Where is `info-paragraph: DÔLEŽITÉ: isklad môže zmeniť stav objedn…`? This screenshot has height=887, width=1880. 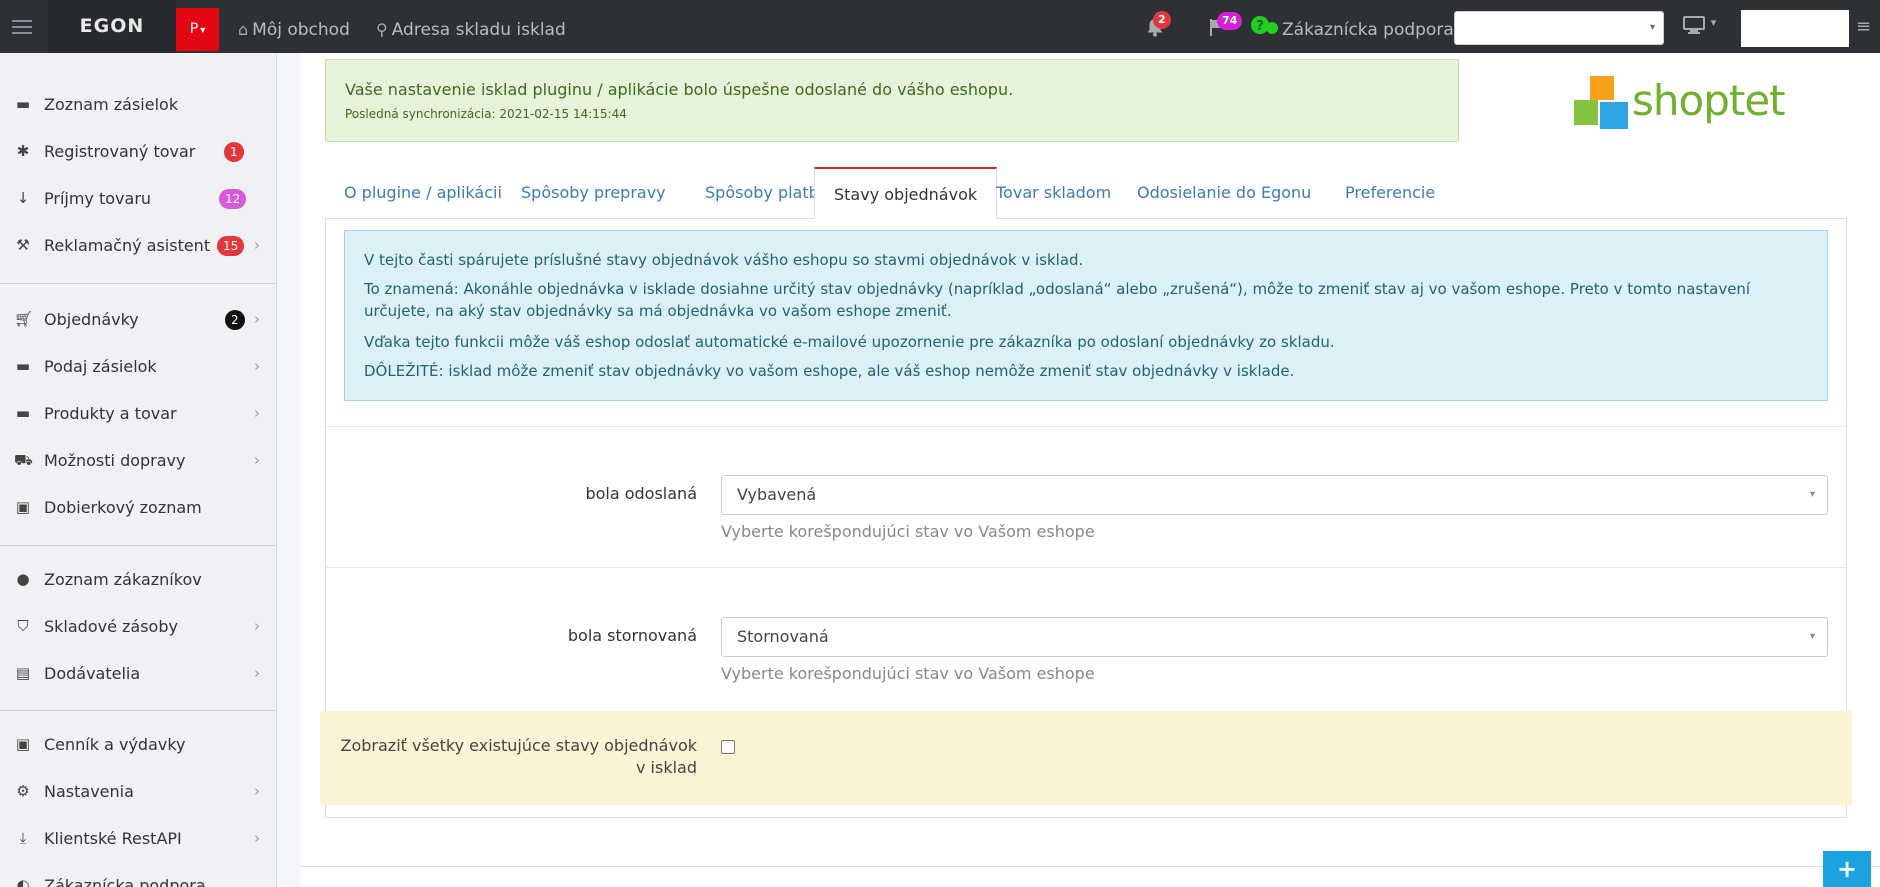 info-paragraph: DÔLEŽITÉ: isklad môže zmeniť stav objedn… is located at coordinates (829, 371).